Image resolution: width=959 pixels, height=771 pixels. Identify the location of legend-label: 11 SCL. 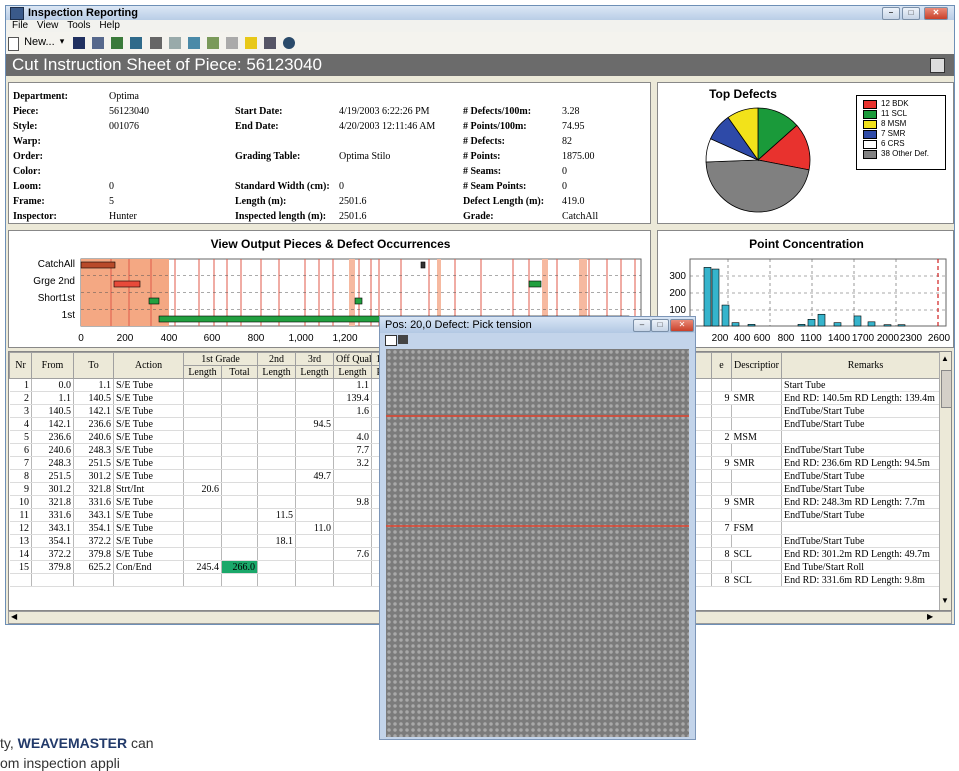
(894, 113).